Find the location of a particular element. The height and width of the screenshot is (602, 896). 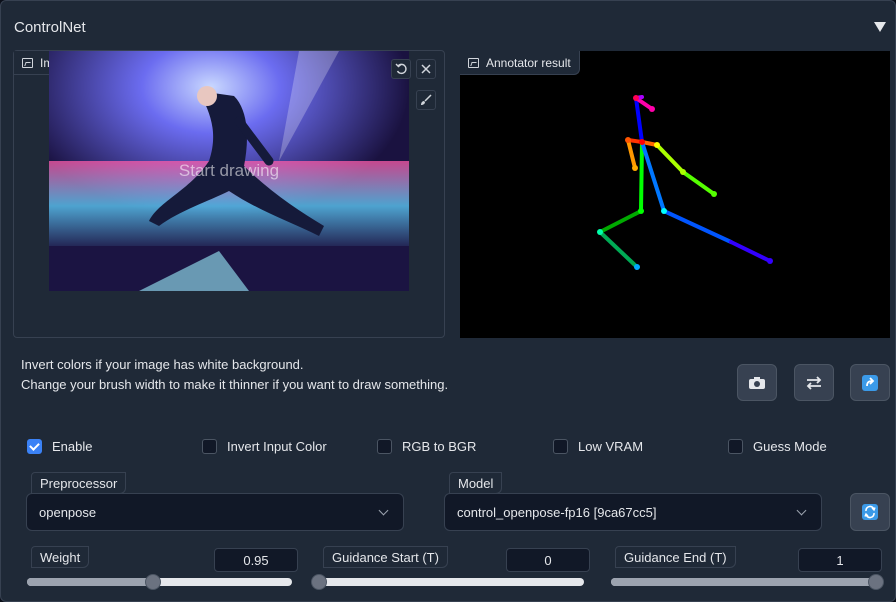

enable-label: Enable is located at coordinates (72, 446).